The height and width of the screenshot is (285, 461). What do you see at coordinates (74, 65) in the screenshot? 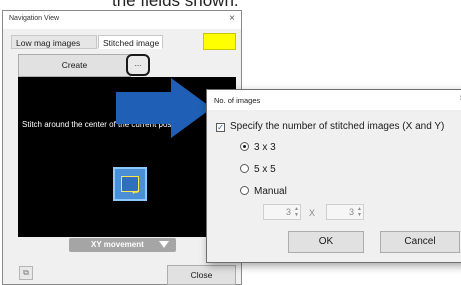
I see `create-button: Create` at bounding box center [74, 65].